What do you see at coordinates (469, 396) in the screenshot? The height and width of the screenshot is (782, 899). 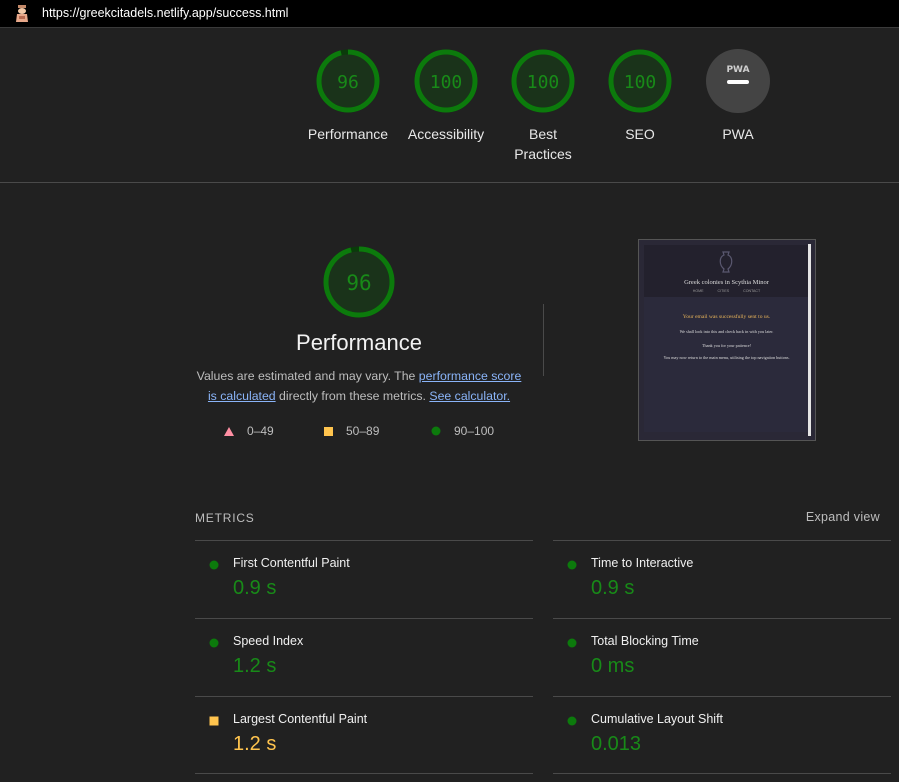 I see `see-calculator-link: See calculator.` at bounding box center [469, 396].